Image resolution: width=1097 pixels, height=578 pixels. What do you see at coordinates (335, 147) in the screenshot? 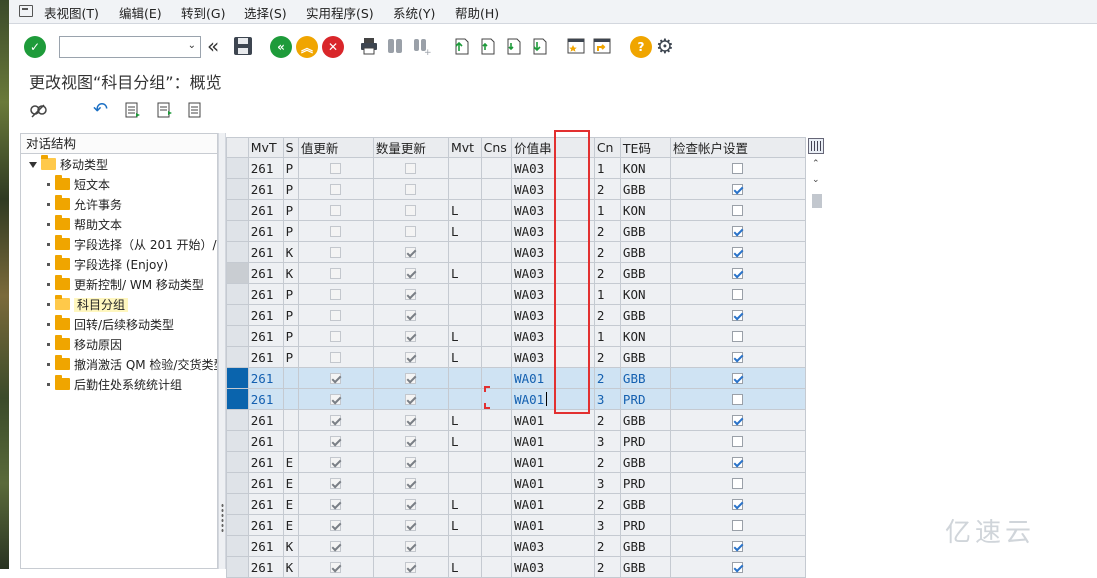
I see `col-header-value-update: 值更新` at bounding box center [335, 147].